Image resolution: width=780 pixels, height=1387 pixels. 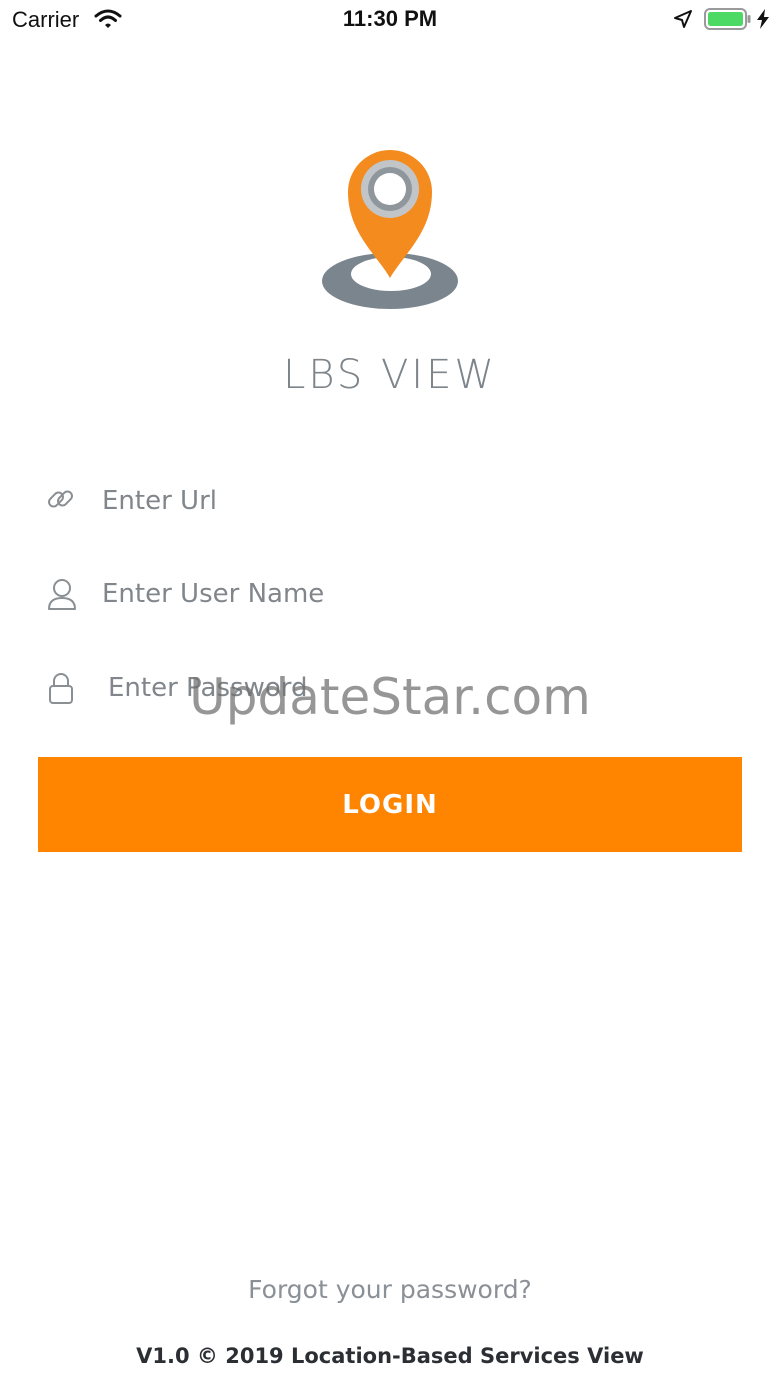 What do you see at coordinates (62, 596) in the screenshot?
I see `user-icon` at bounding box center [62, 596].